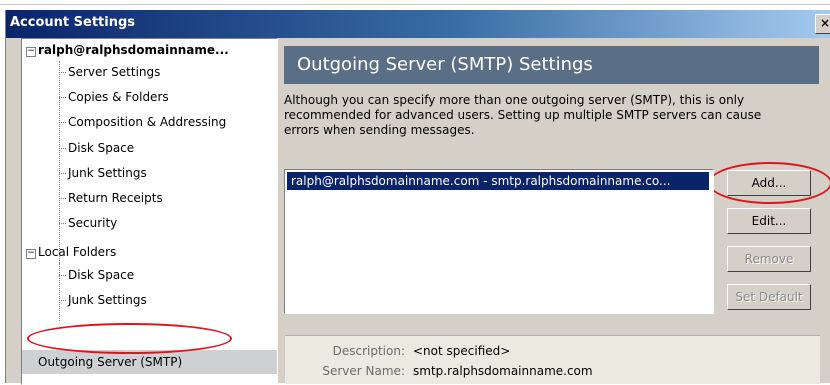  I want to click on tree-item-local-junk-settings: Junk Settings, so click(107, 300).